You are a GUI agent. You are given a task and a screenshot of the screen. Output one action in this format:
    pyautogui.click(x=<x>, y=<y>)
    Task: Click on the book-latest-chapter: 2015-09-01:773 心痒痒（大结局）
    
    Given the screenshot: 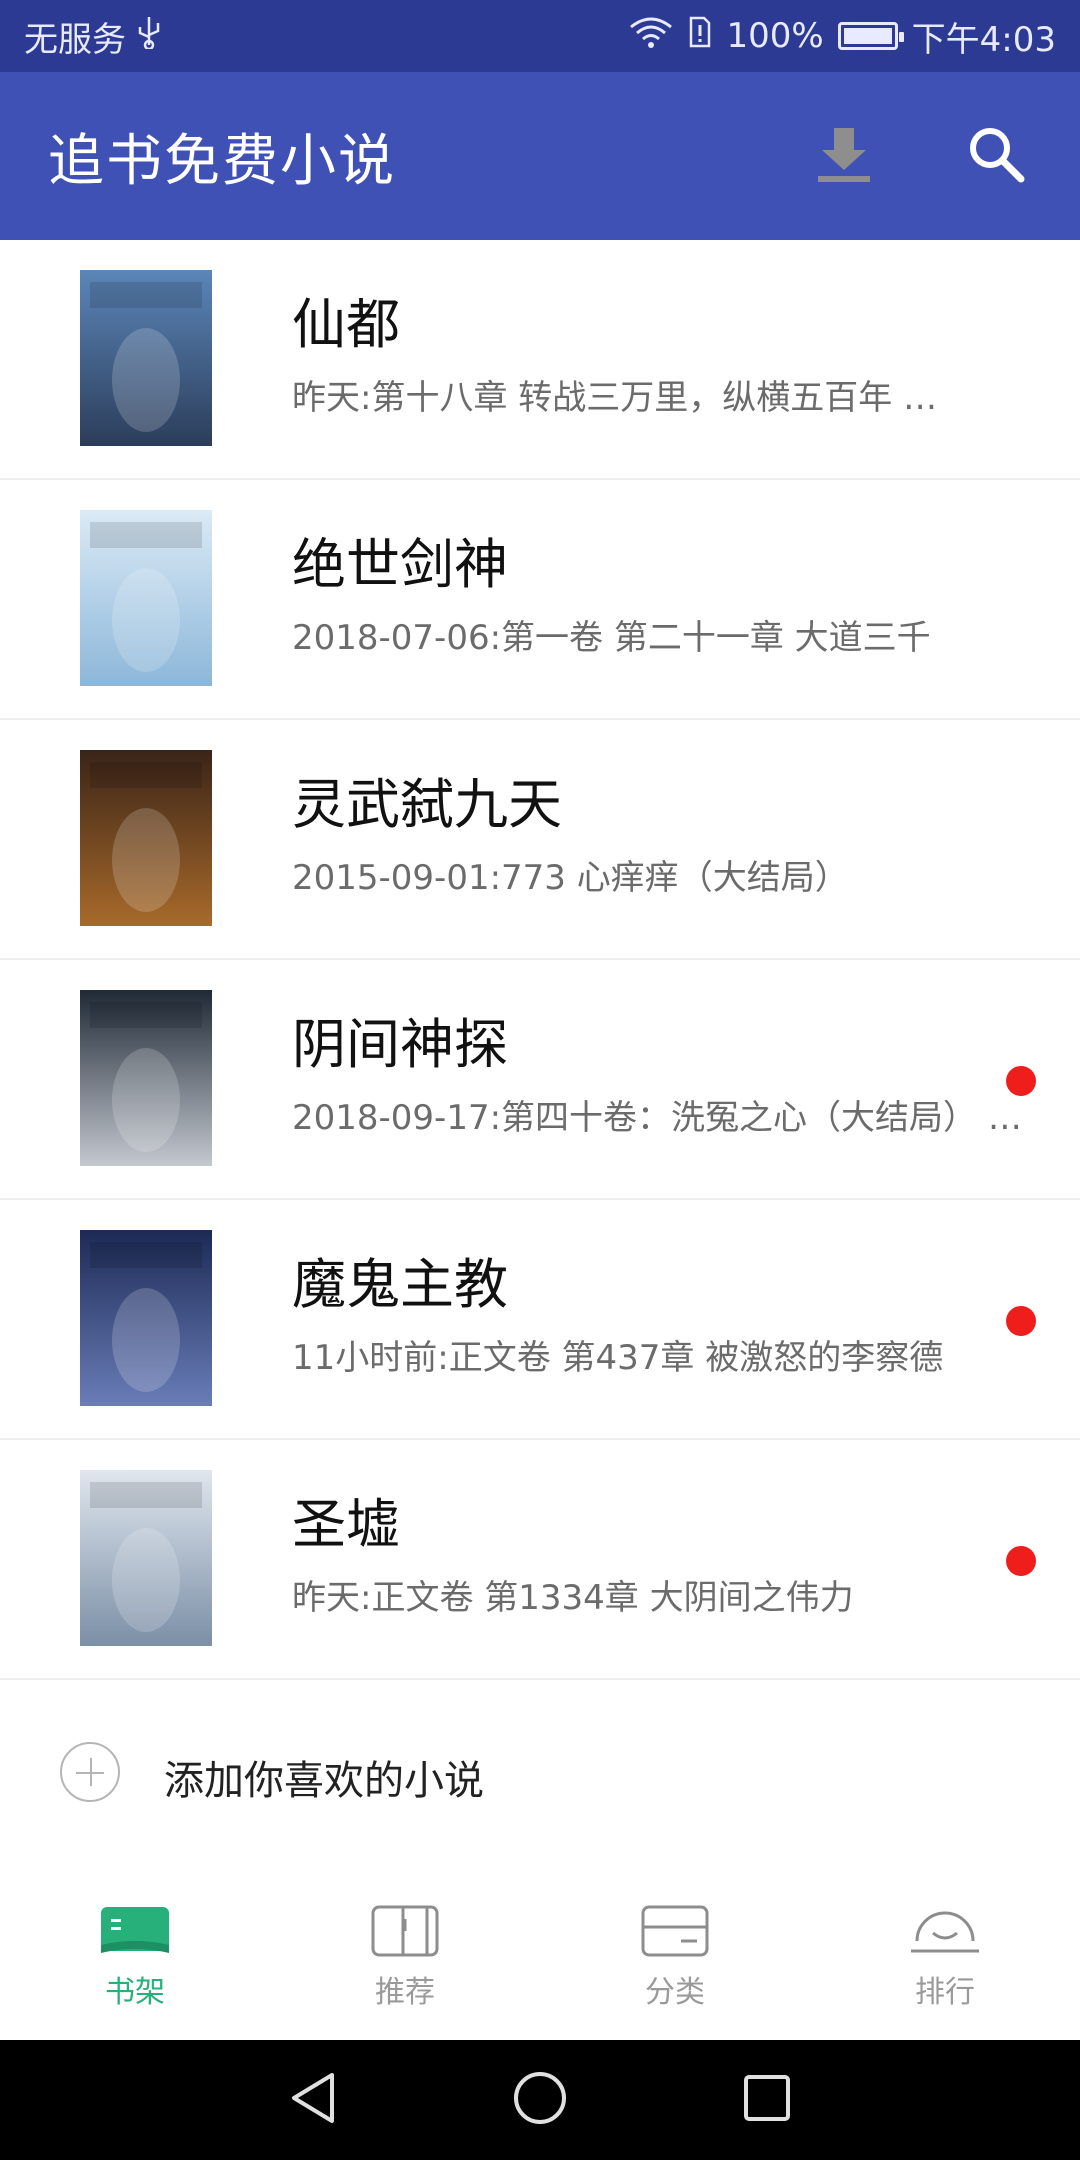 What is the action you would take?
    pyautogui.click(x=570, y=878)
    